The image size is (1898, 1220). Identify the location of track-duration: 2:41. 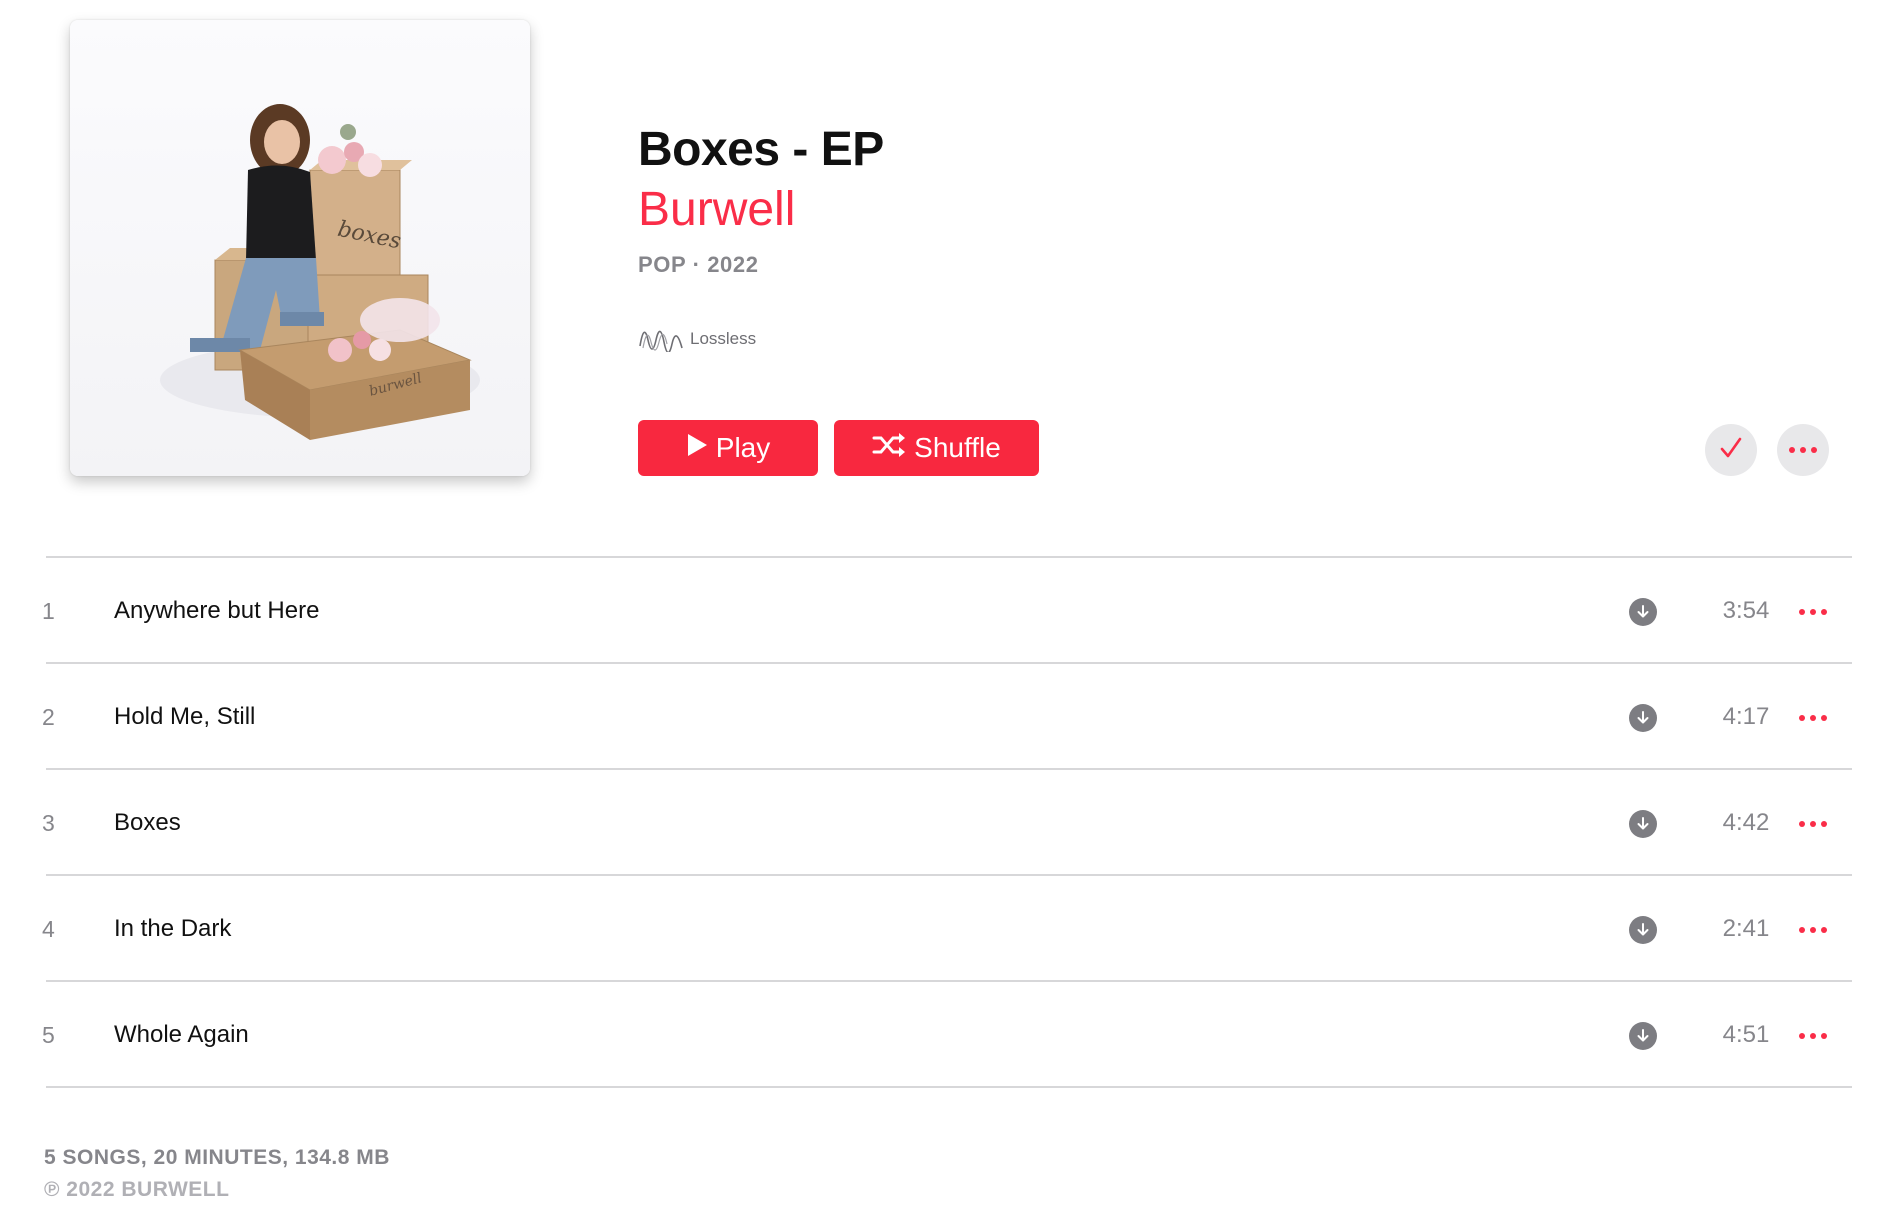
(1746, 928).